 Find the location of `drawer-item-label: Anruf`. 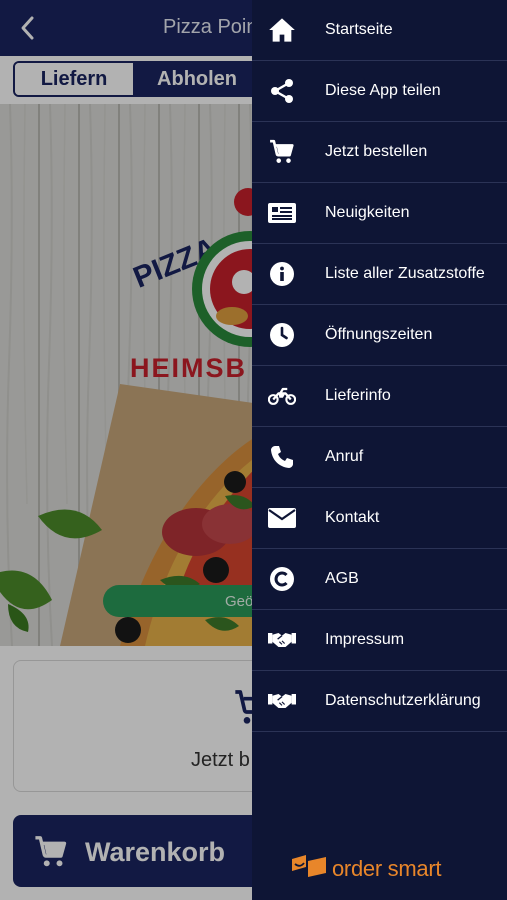

drawer-item-label: Anruf is located at coordinates (344, 456).